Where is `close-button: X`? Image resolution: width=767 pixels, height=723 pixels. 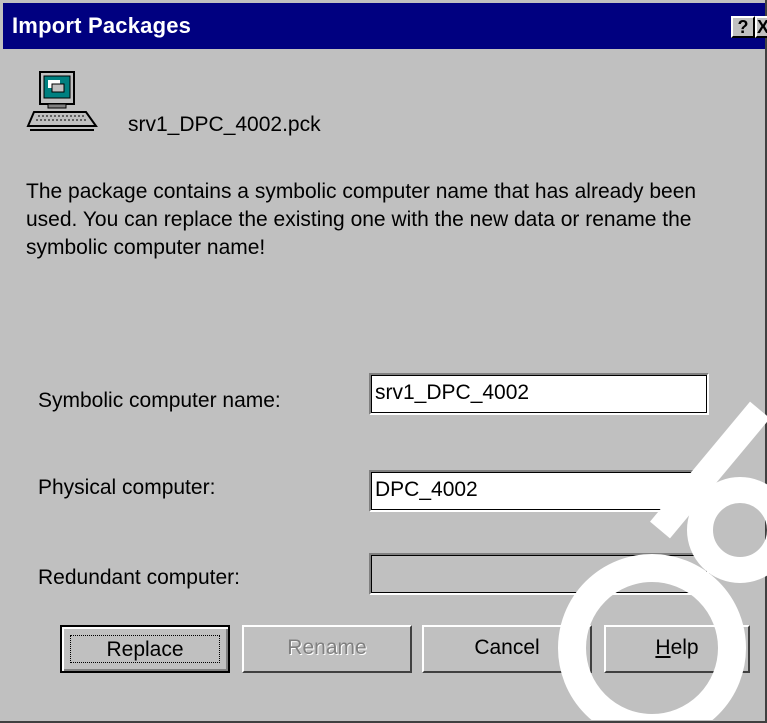 close-button: X is located at coordinates (761, 27).